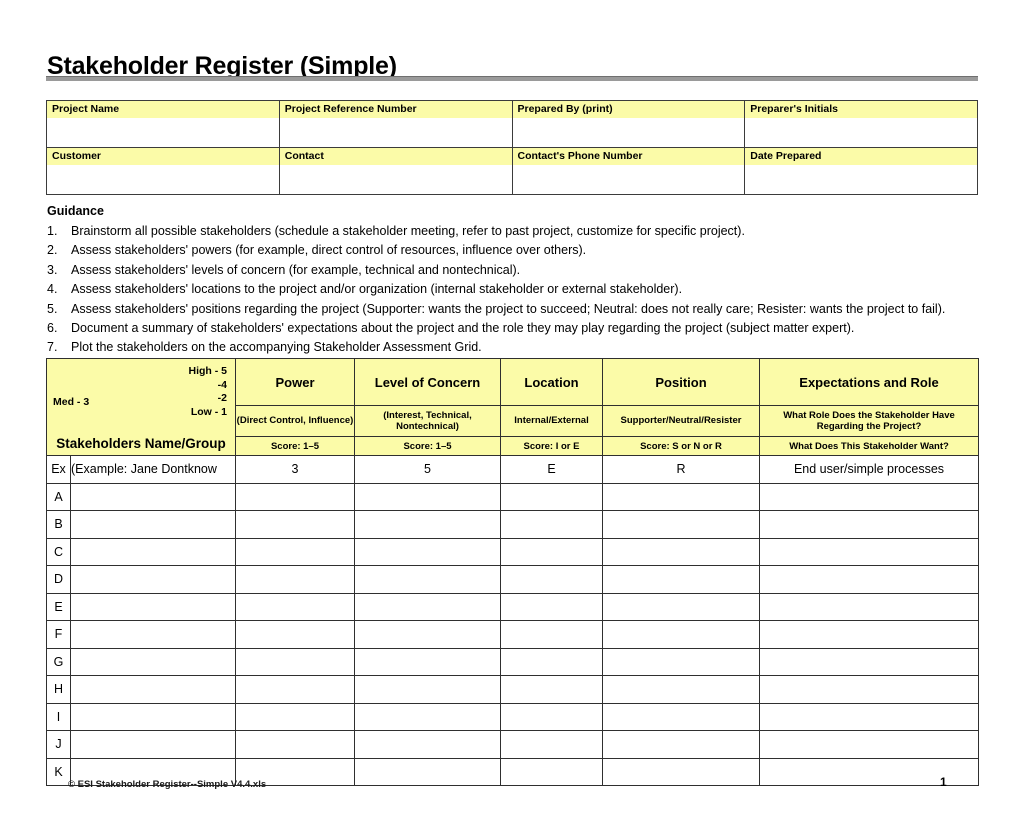 This screenshot has width=1024, height=819. I want to click on column-score-expectations-and-role: What Does This Stakeholder Want?, so click(869, 446).